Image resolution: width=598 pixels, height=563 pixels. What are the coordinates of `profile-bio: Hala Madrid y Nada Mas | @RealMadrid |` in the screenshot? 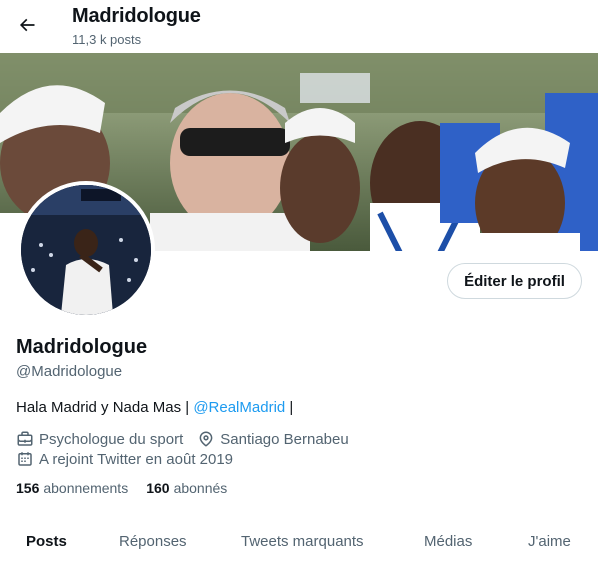 It's located at (154, 407).